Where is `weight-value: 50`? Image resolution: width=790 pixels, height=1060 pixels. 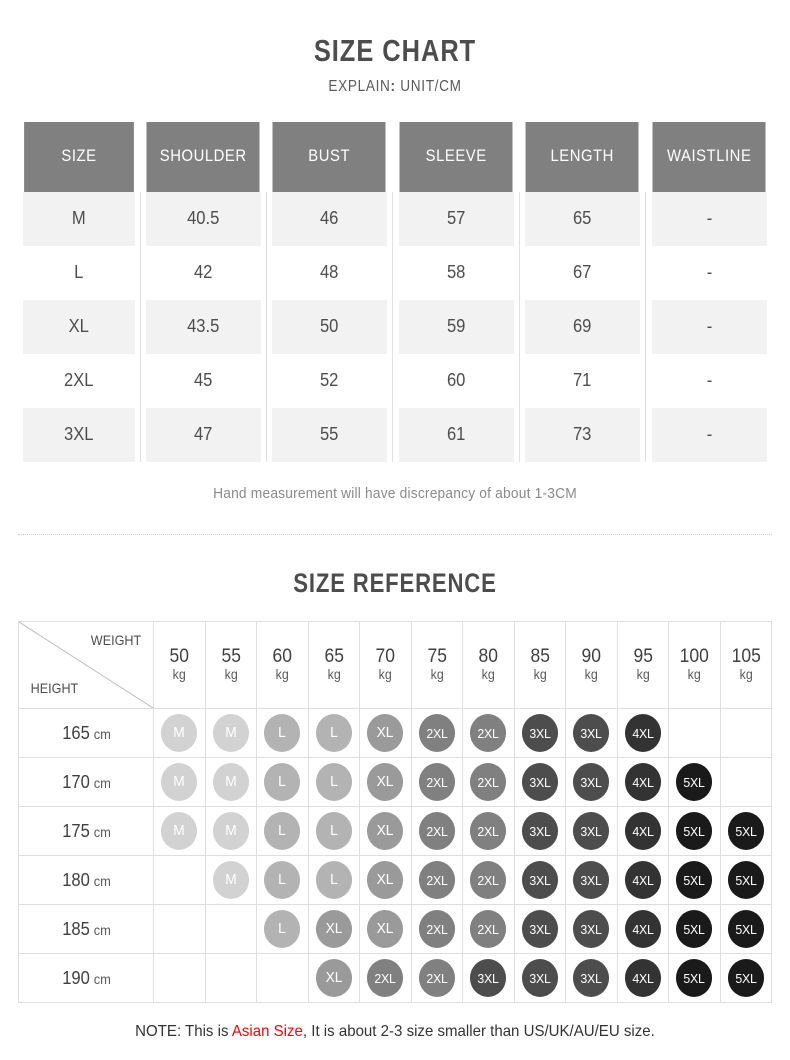
weight-value: 50 is located at coordinates (179, 657).